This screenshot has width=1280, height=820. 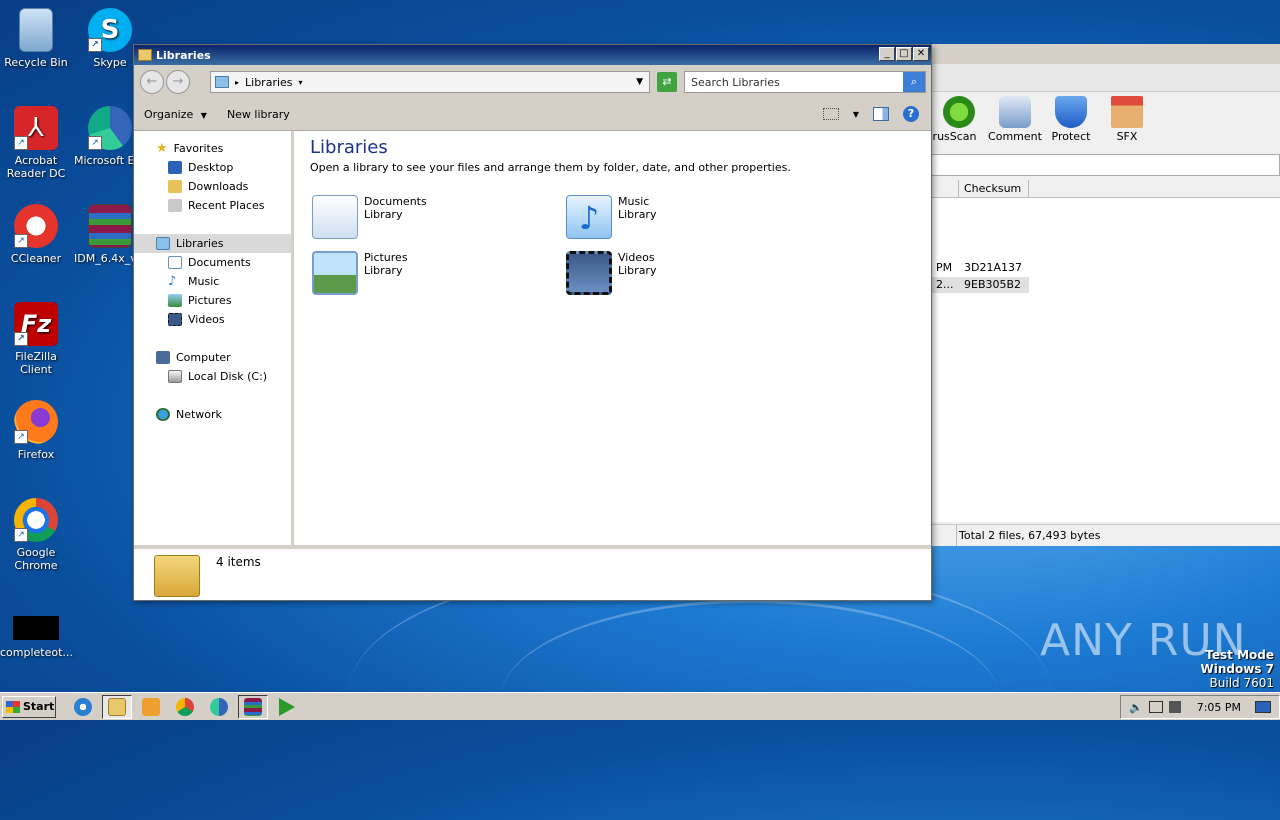 I want to click on organize-button: Organize ▼, so click(x=175, y=114).